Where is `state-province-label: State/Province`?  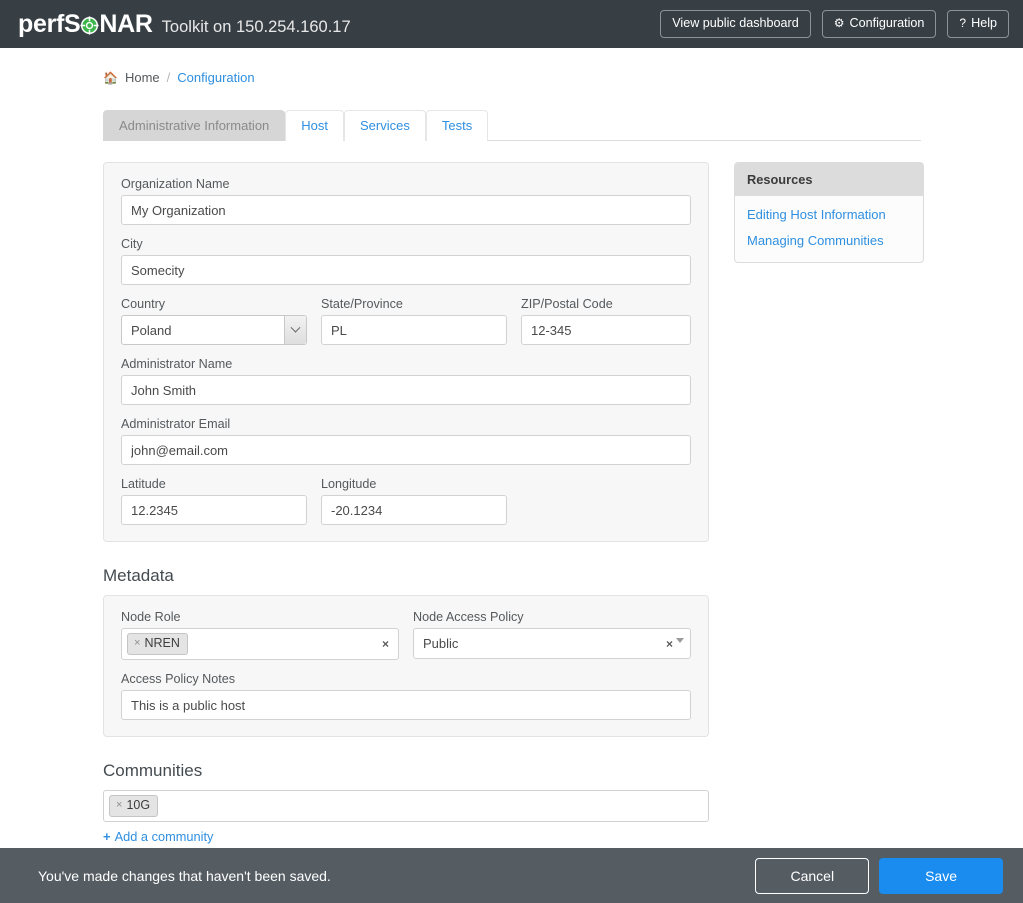 state-province-label: State/Province is located at coordinates (362, 304).